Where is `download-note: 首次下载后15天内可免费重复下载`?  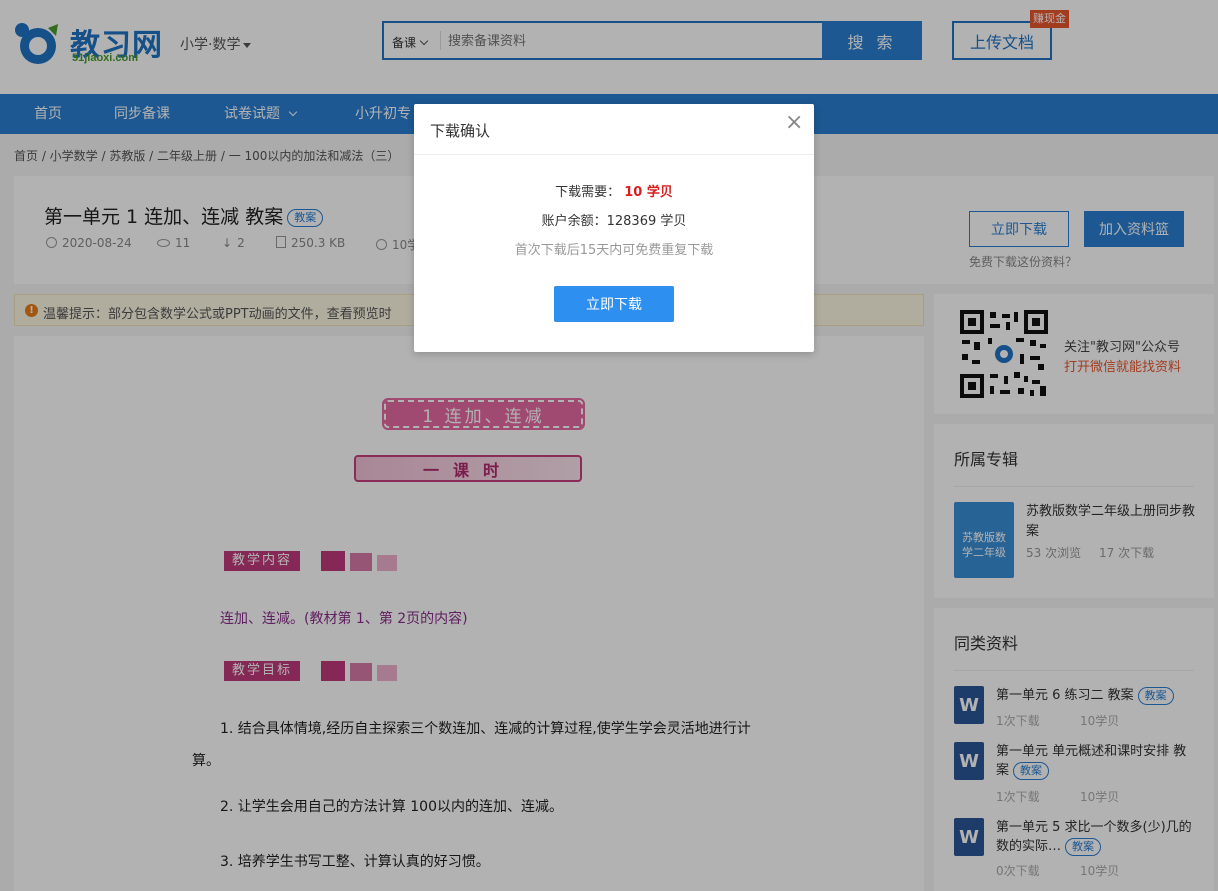 download-note: 首次下载后15天内可免费重复下载 is located at coordinates (614, 250).